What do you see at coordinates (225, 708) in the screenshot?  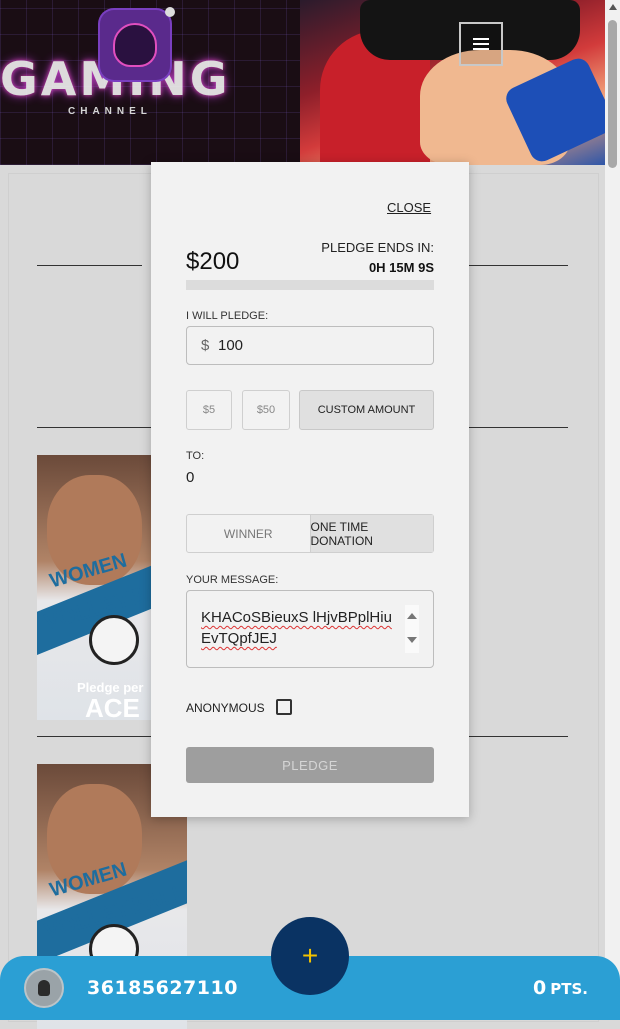 I see `anonymous-label: ANONYMOUS` at bounding box center [225, 708].